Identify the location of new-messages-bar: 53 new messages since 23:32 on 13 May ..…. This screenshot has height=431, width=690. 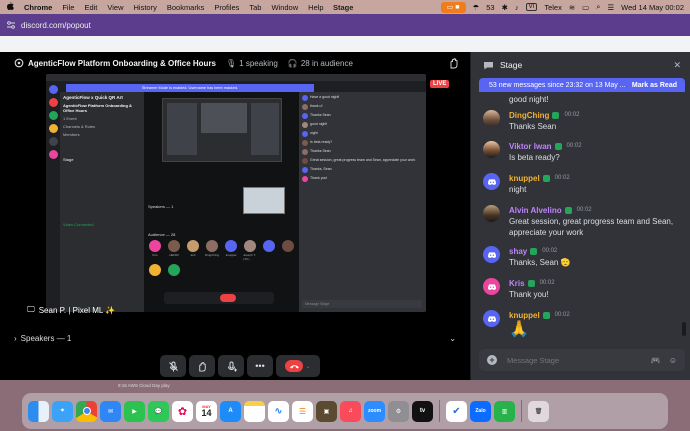
(582, 85).